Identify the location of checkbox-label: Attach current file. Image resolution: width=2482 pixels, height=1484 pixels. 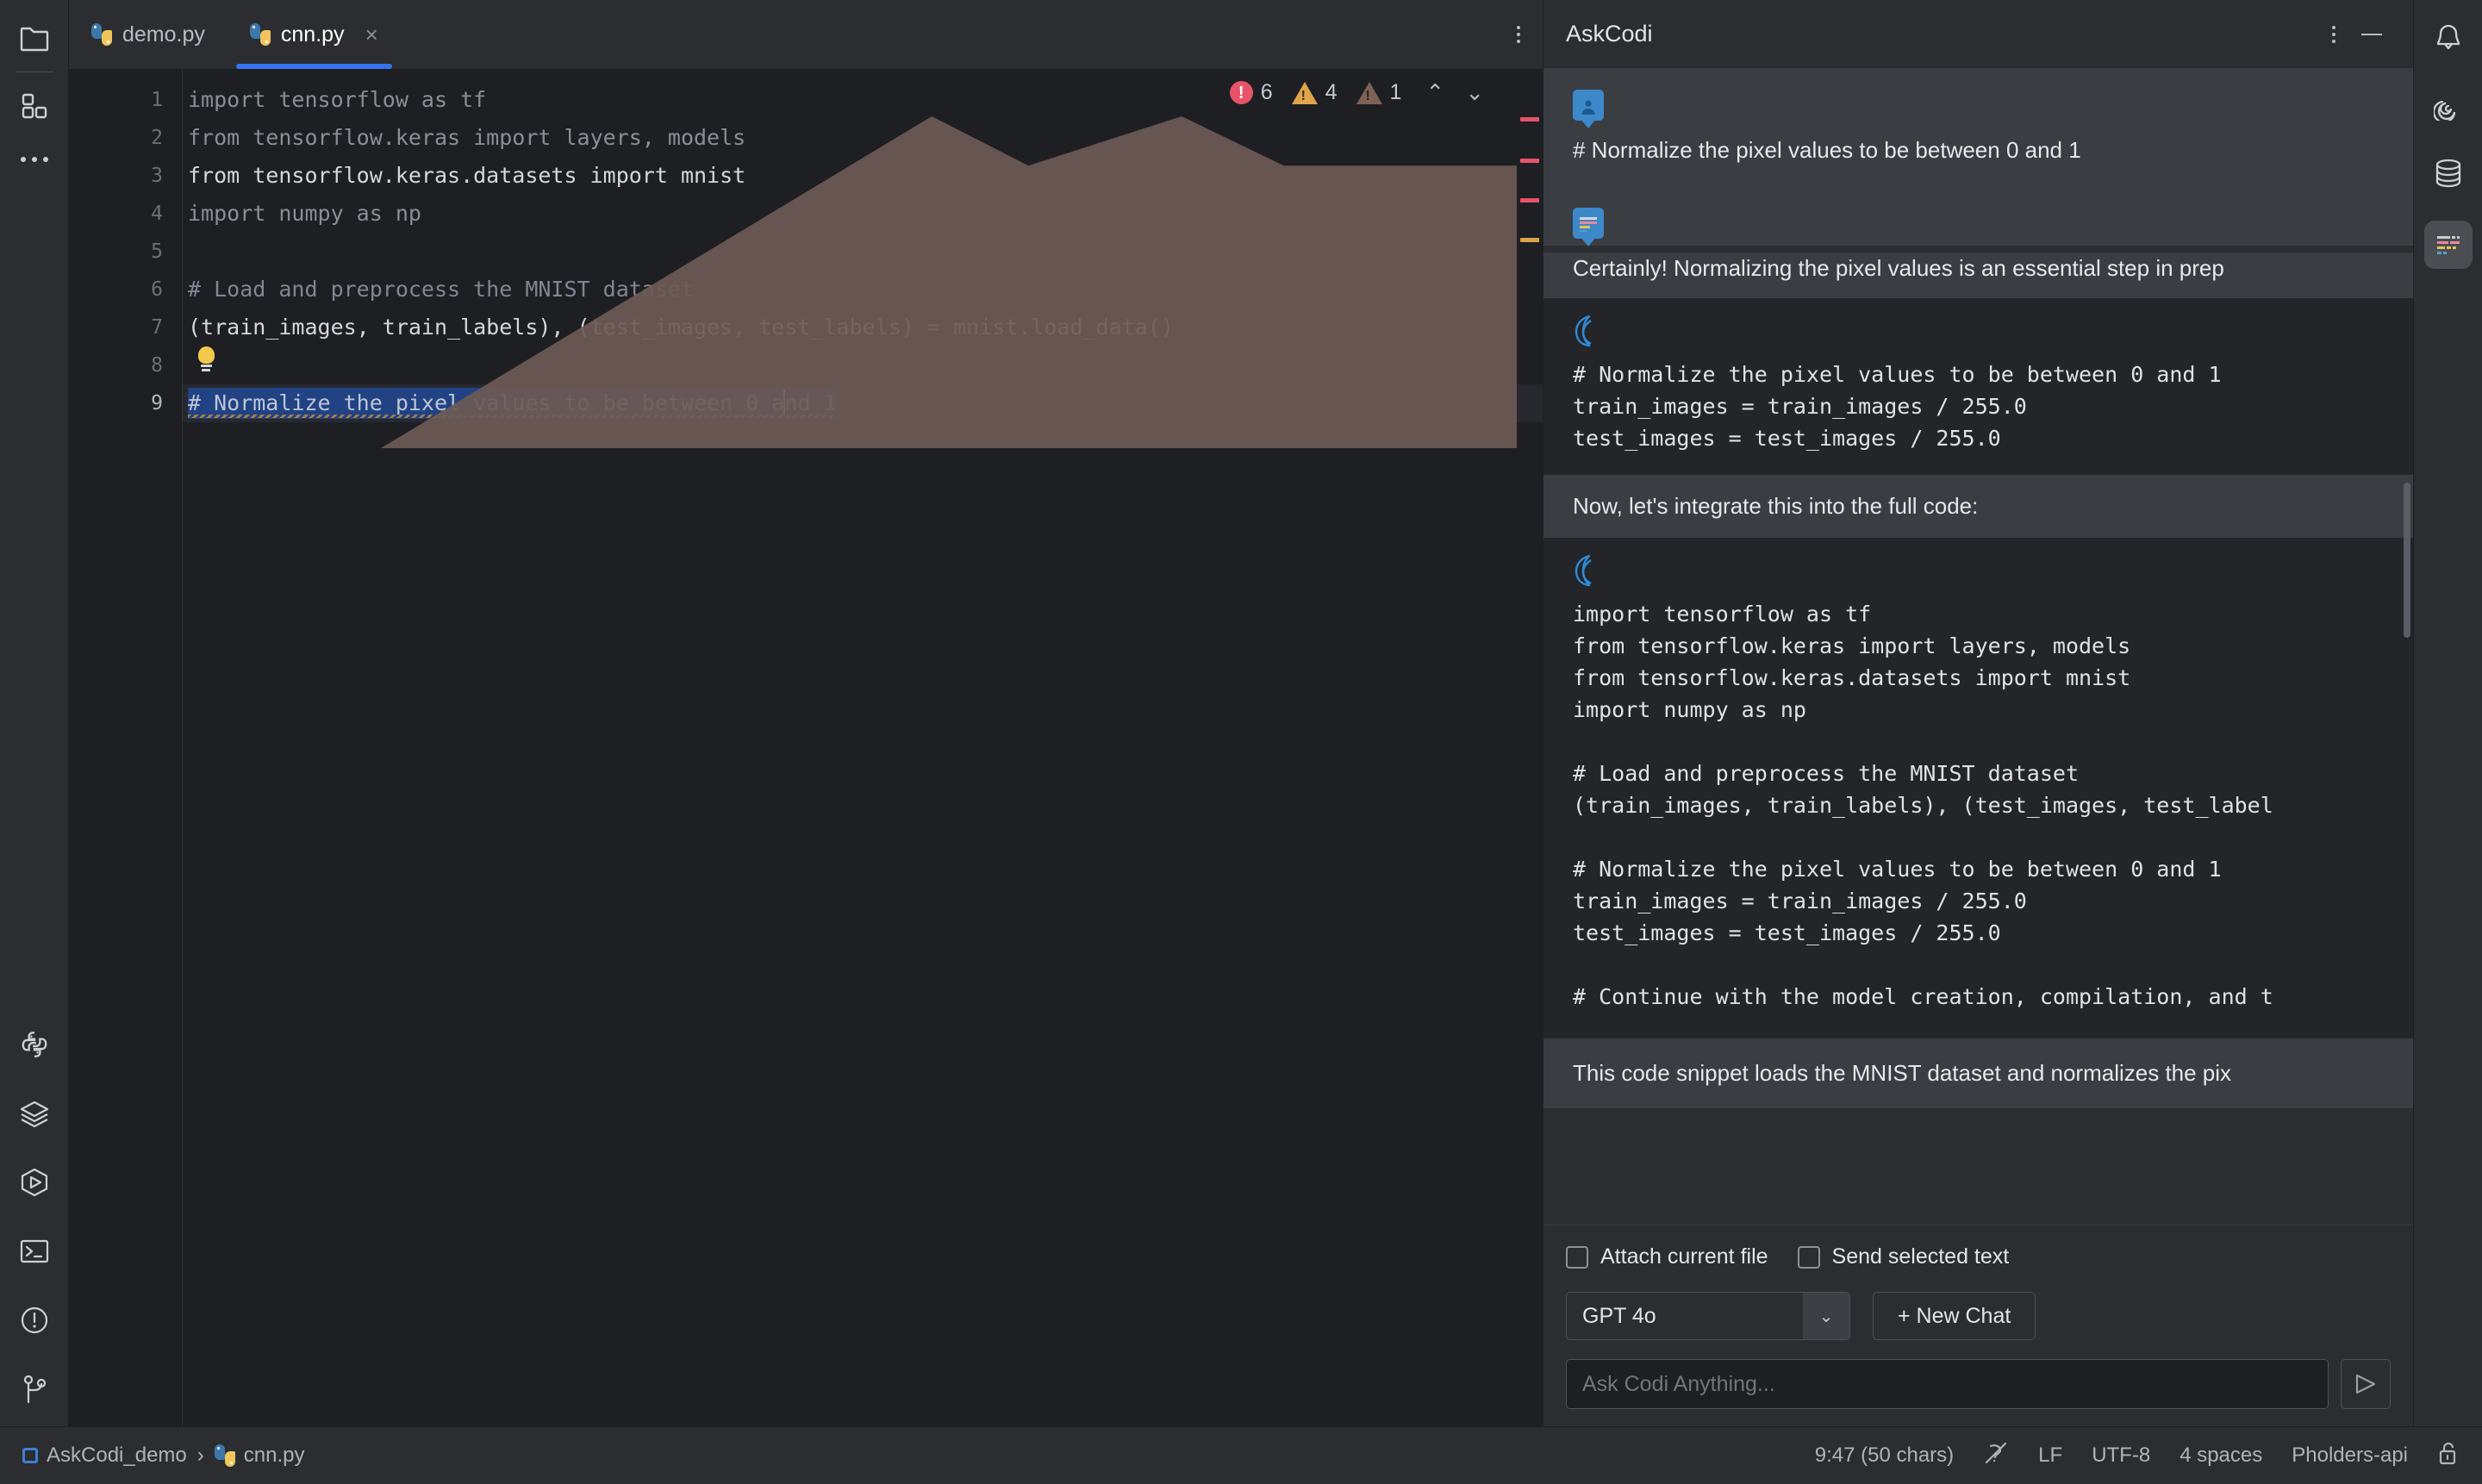
(1684, 1257).